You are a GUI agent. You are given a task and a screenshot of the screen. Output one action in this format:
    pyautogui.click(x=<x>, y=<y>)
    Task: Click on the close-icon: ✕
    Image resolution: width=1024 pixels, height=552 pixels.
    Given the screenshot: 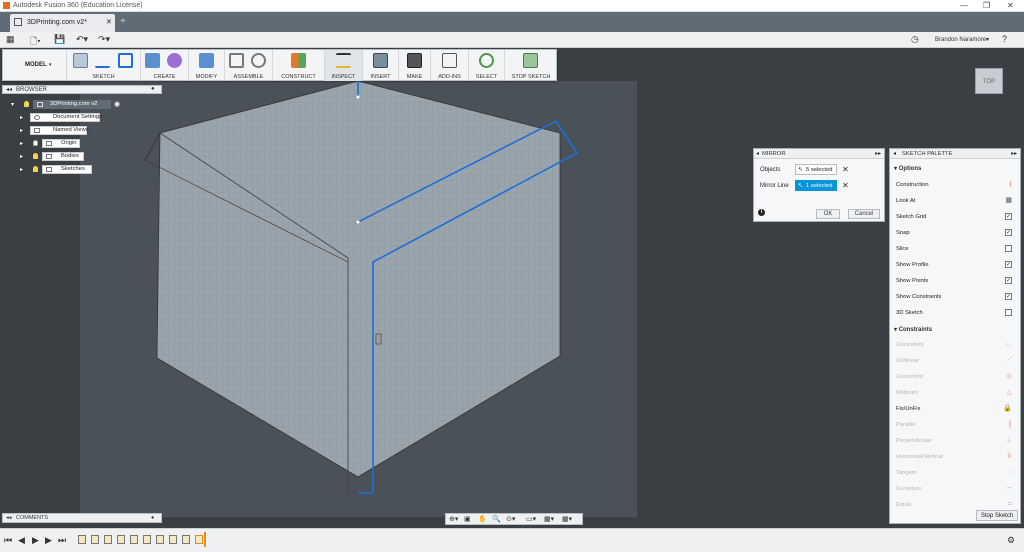 What is the action you would take?
    pyautogui.click(x=1010, y=5)
    